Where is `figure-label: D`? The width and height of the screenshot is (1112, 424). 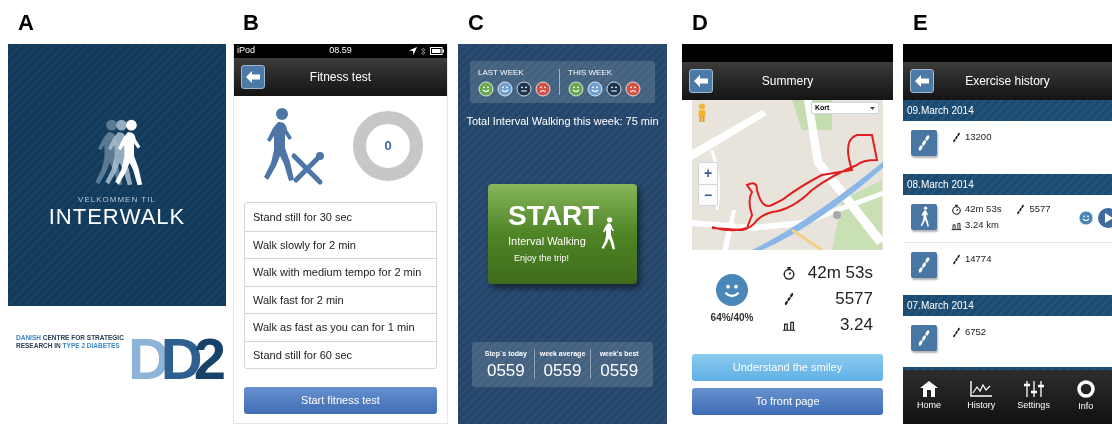 figure-label: D is located at coordinates (700, 22).